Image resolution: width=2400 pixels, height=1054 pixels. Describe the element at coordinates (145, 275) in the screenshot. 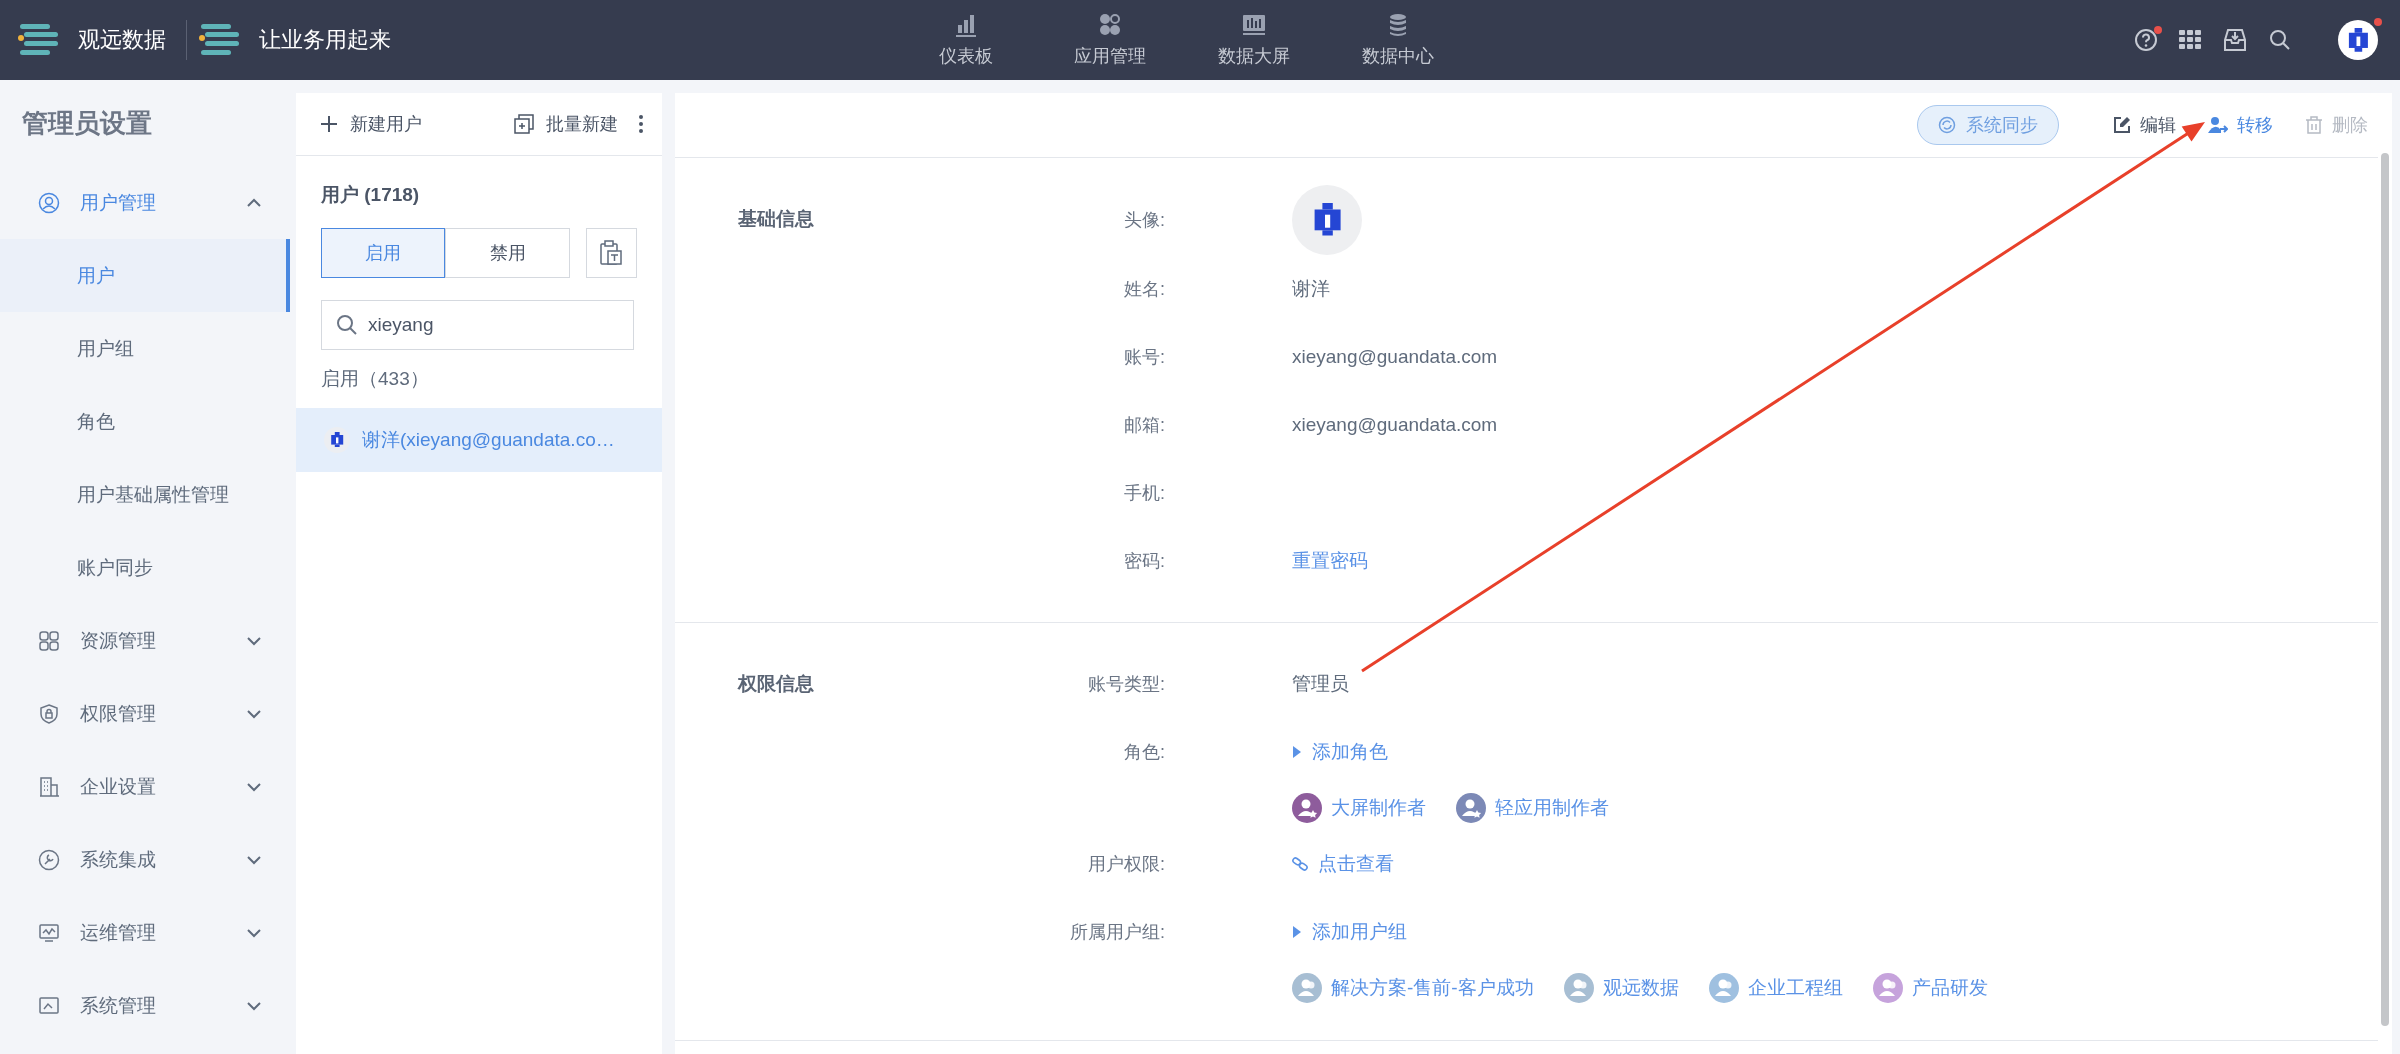

I see `sidebar-subitem: 用户` at that location.